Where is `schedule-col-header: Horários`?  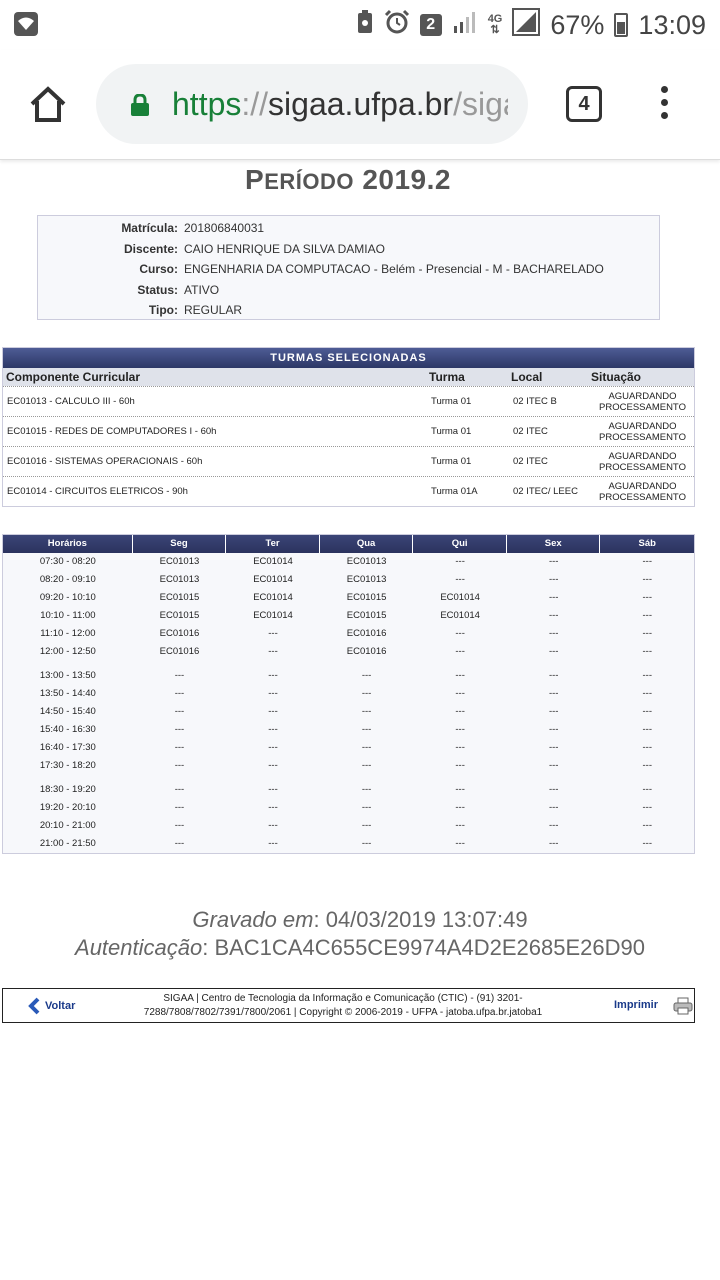
schedule-col-header: Horários is located at coordinates (68, 544).